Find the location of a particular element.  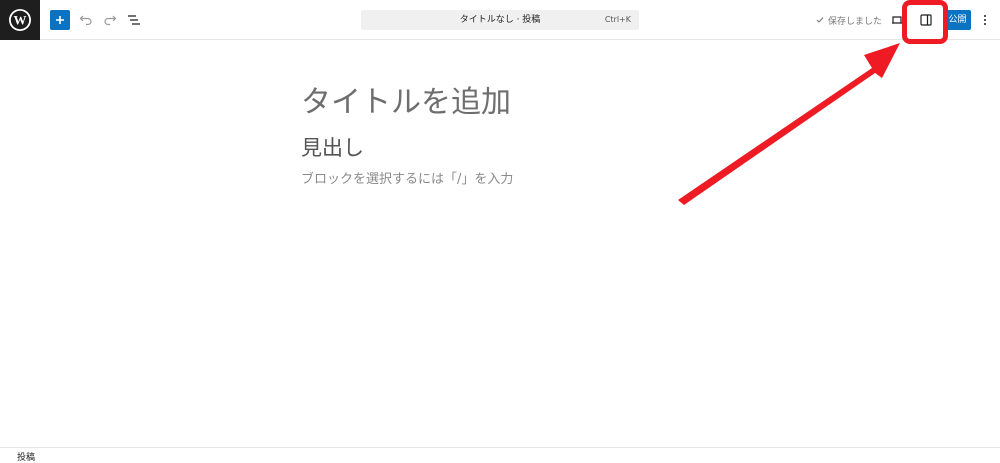

annotation-arrow-icon is located at coordinates (789, 124).